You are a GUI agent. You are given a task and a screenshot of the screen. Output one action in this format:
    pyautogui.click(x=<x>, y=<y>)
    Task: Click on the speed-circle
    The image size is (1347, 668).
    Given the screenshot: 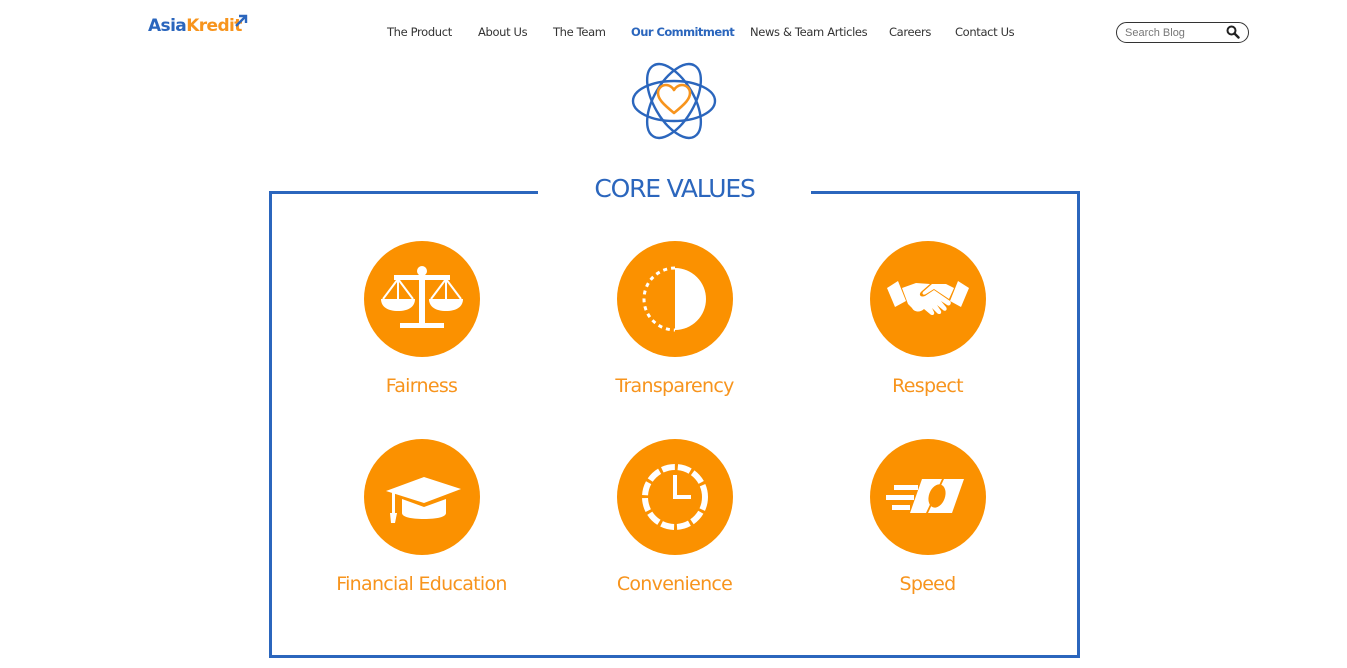 What is the action you would take?
    pyautogui.click(x=927, y=497)
    